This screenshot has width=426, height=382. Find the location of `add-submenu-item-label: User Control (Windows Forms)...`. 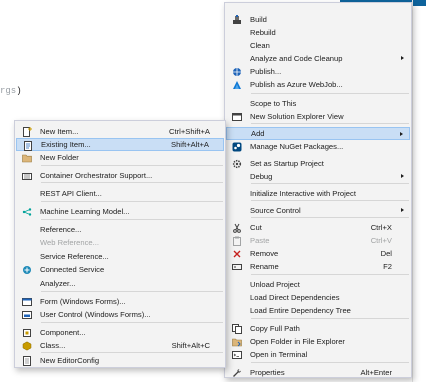

add-submenu-item-label: User Control (Windows Forms)... is located at coordinates (95, 314).